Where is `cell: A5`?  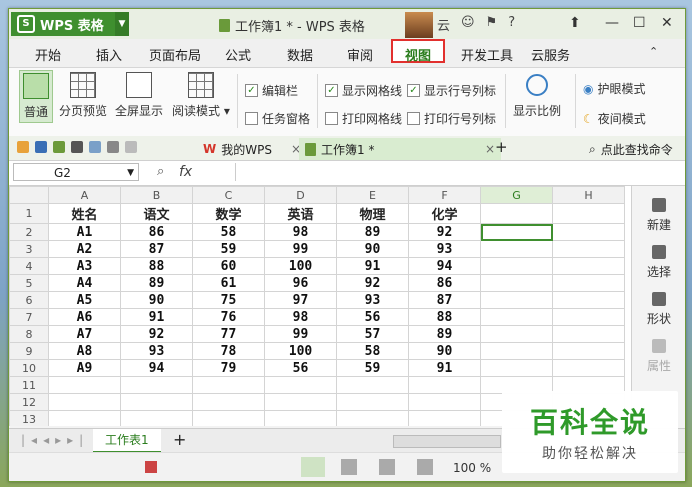
cell: A5 is located at coordinates (84, 300).